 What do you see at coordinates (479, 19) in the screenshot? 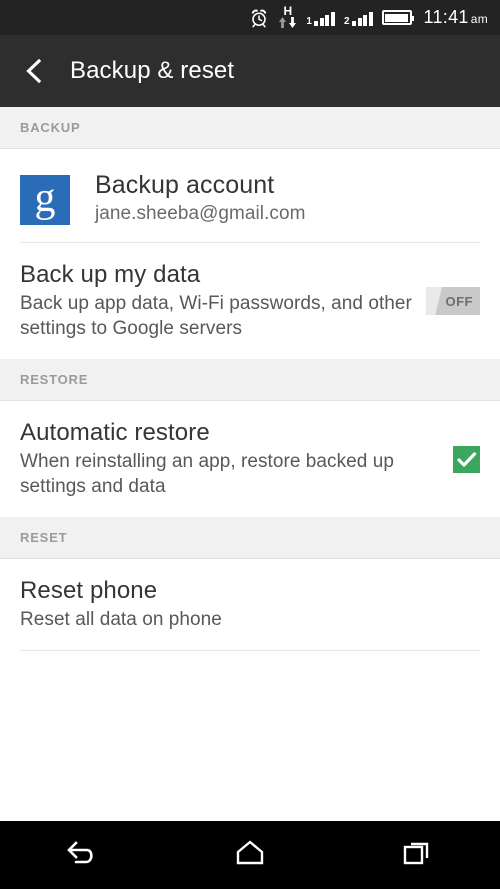
I see `clock-ampm: am` at bounding box center [479, 19].